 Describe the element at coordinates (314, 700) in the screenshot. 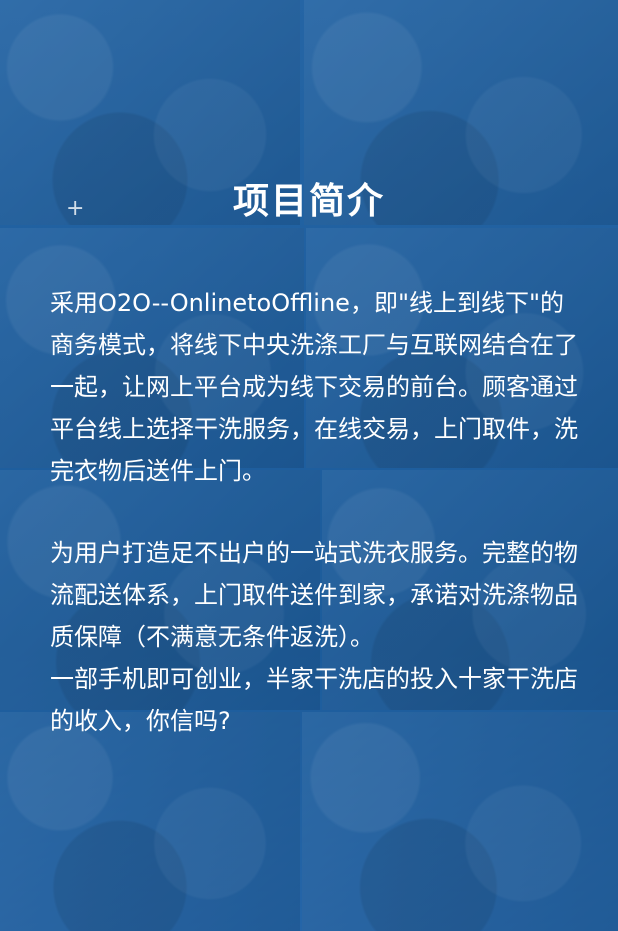

I see `intro-paragraph-3: 一部手机即可创业，半家干洗店的投入十家干洗店的收入，你信吗?` at that location.